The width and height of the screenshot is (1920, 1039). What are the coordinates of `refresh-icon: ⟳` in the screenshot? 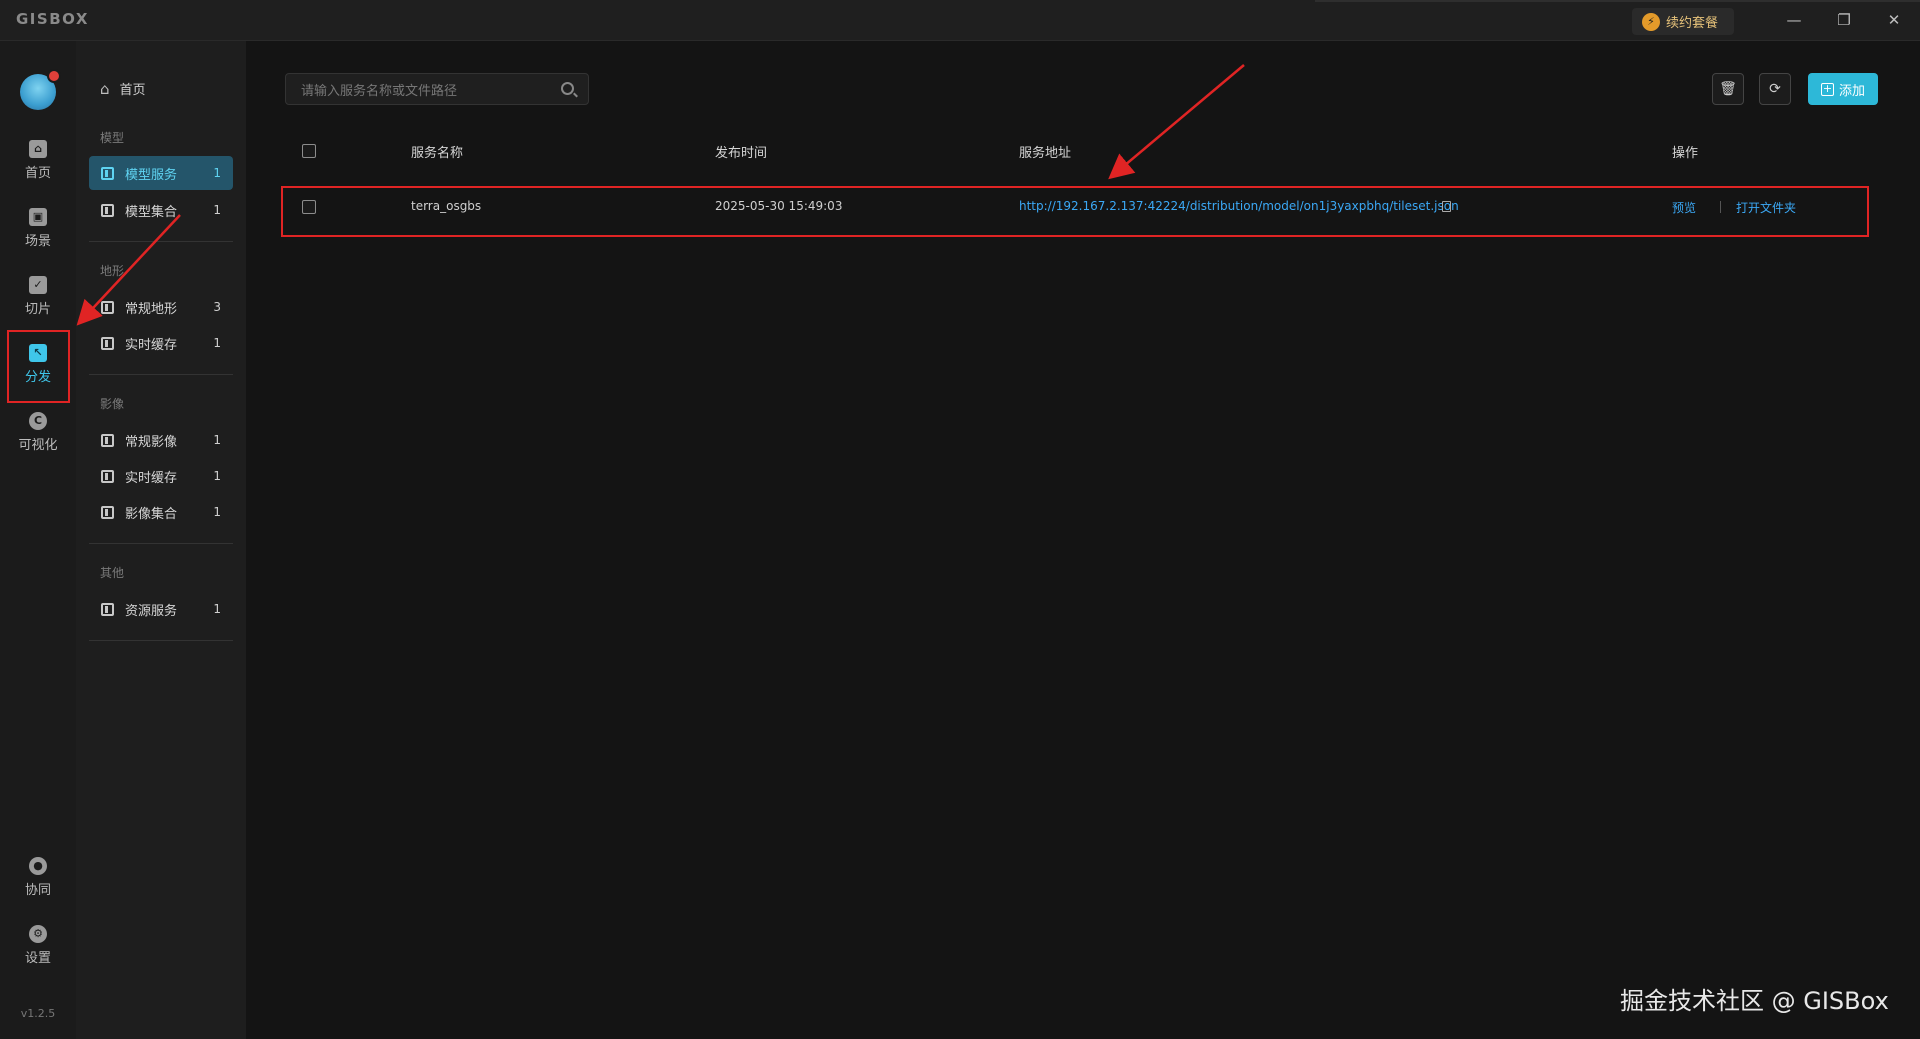 It's located at (1775, 89).